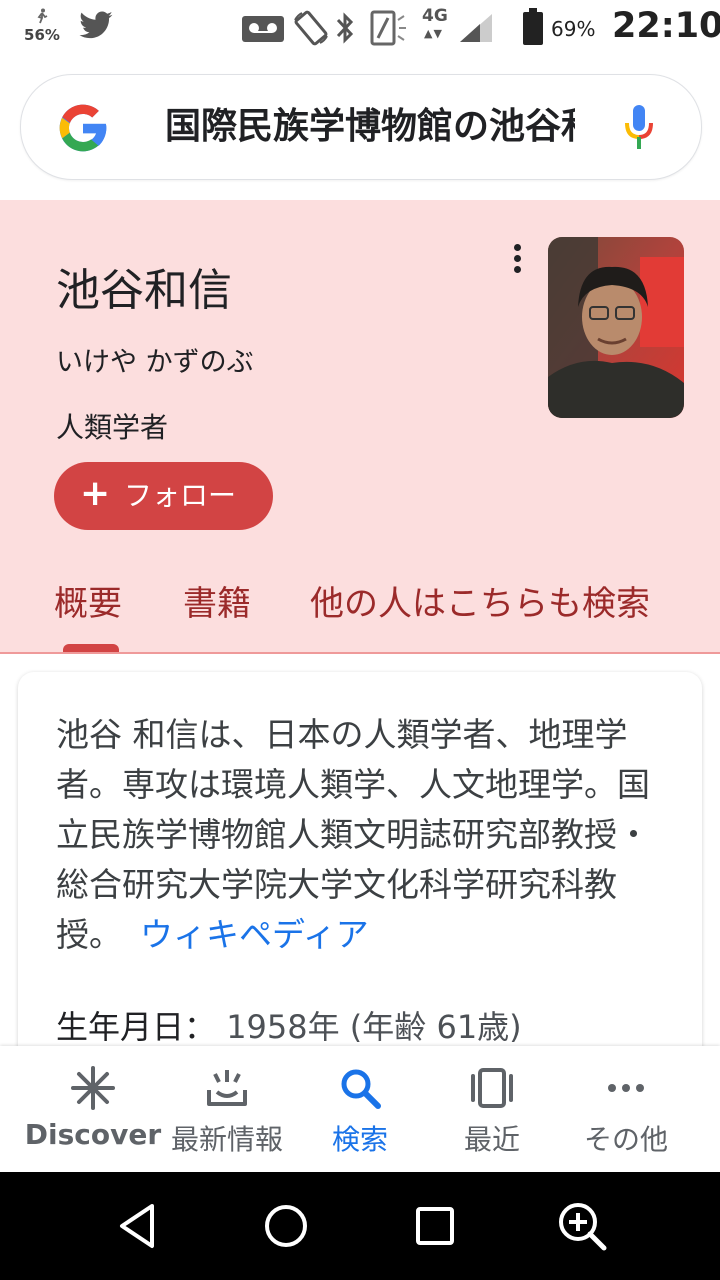 This screenshot has height=1280, width=720. I want to click on birth-label: 生年月日：, so click(136, 1027).